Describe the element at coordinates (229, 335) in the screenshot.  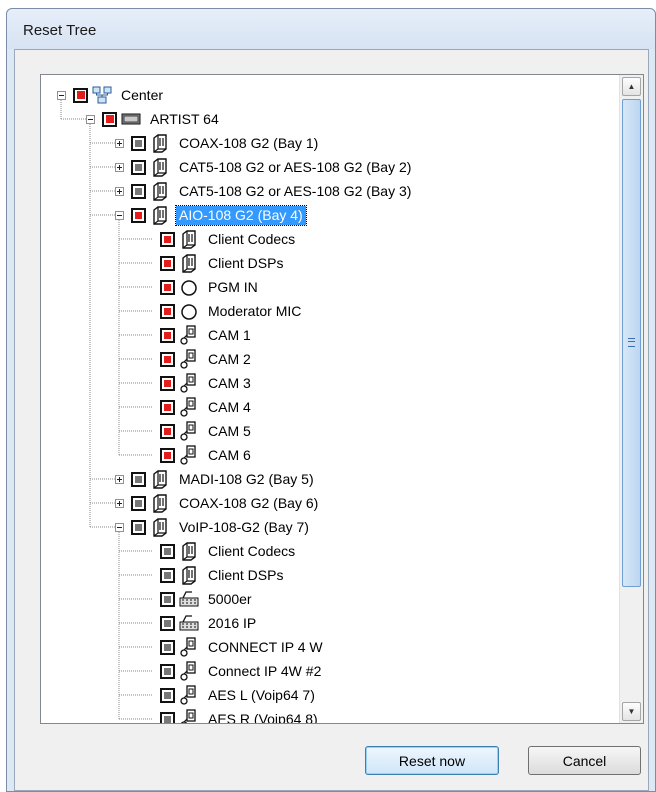
I see `tree-item-label: CAM 1` at that location.